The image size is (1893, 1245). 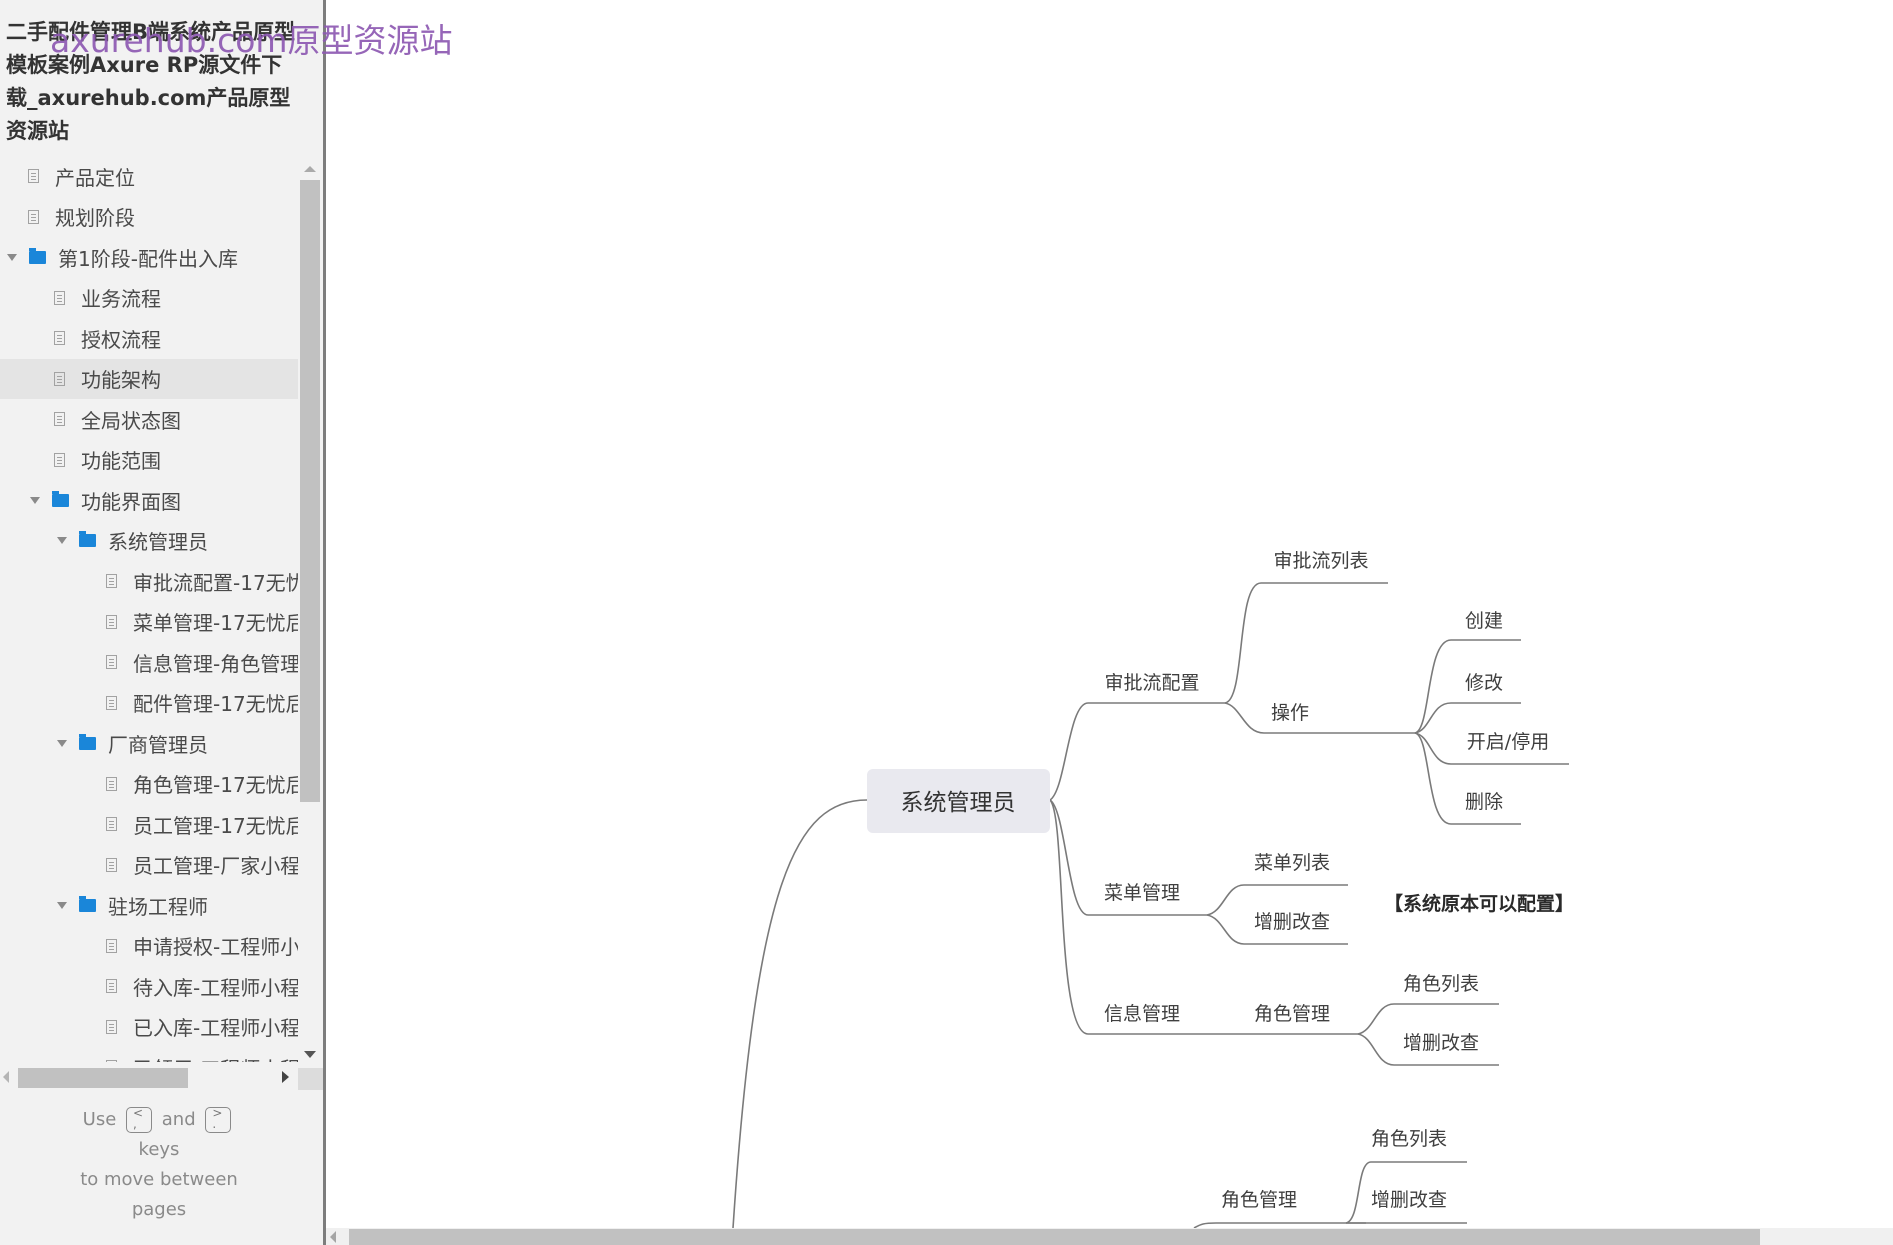 I want to click on sitemap-item-page: 待入库-工程师小程序, so click(x=149, y=986).